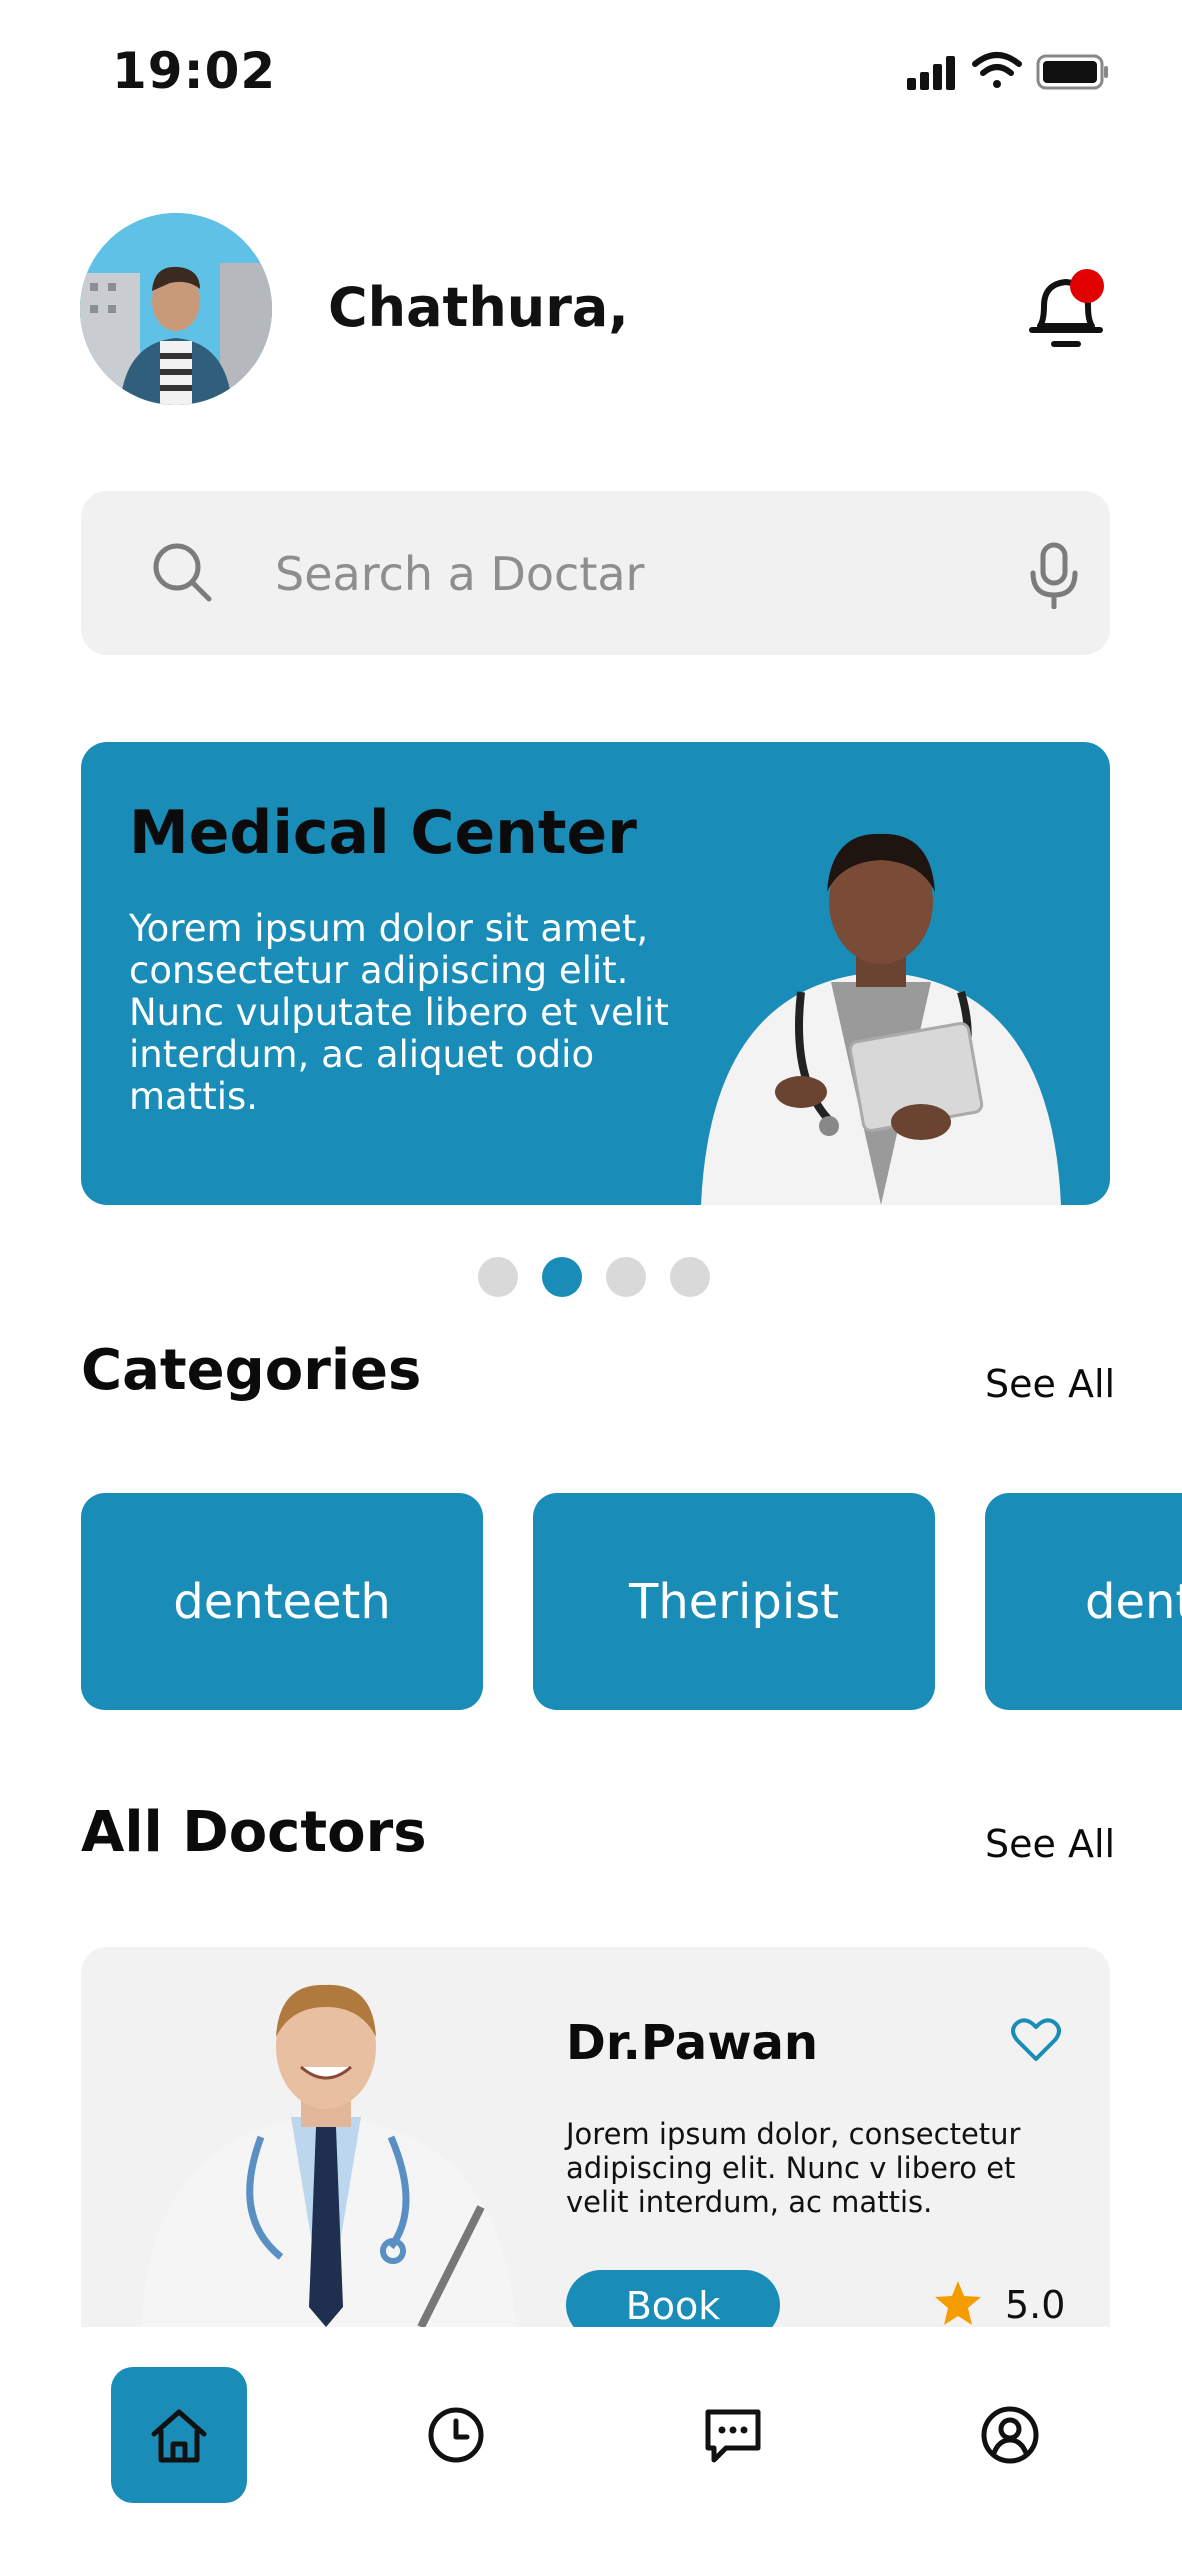 The height and width of the screenshot is (2551, 1182). What do you see at coordinates (625, 574) in the screenshot?
I see `search-input` at bounding box center [625, 574].